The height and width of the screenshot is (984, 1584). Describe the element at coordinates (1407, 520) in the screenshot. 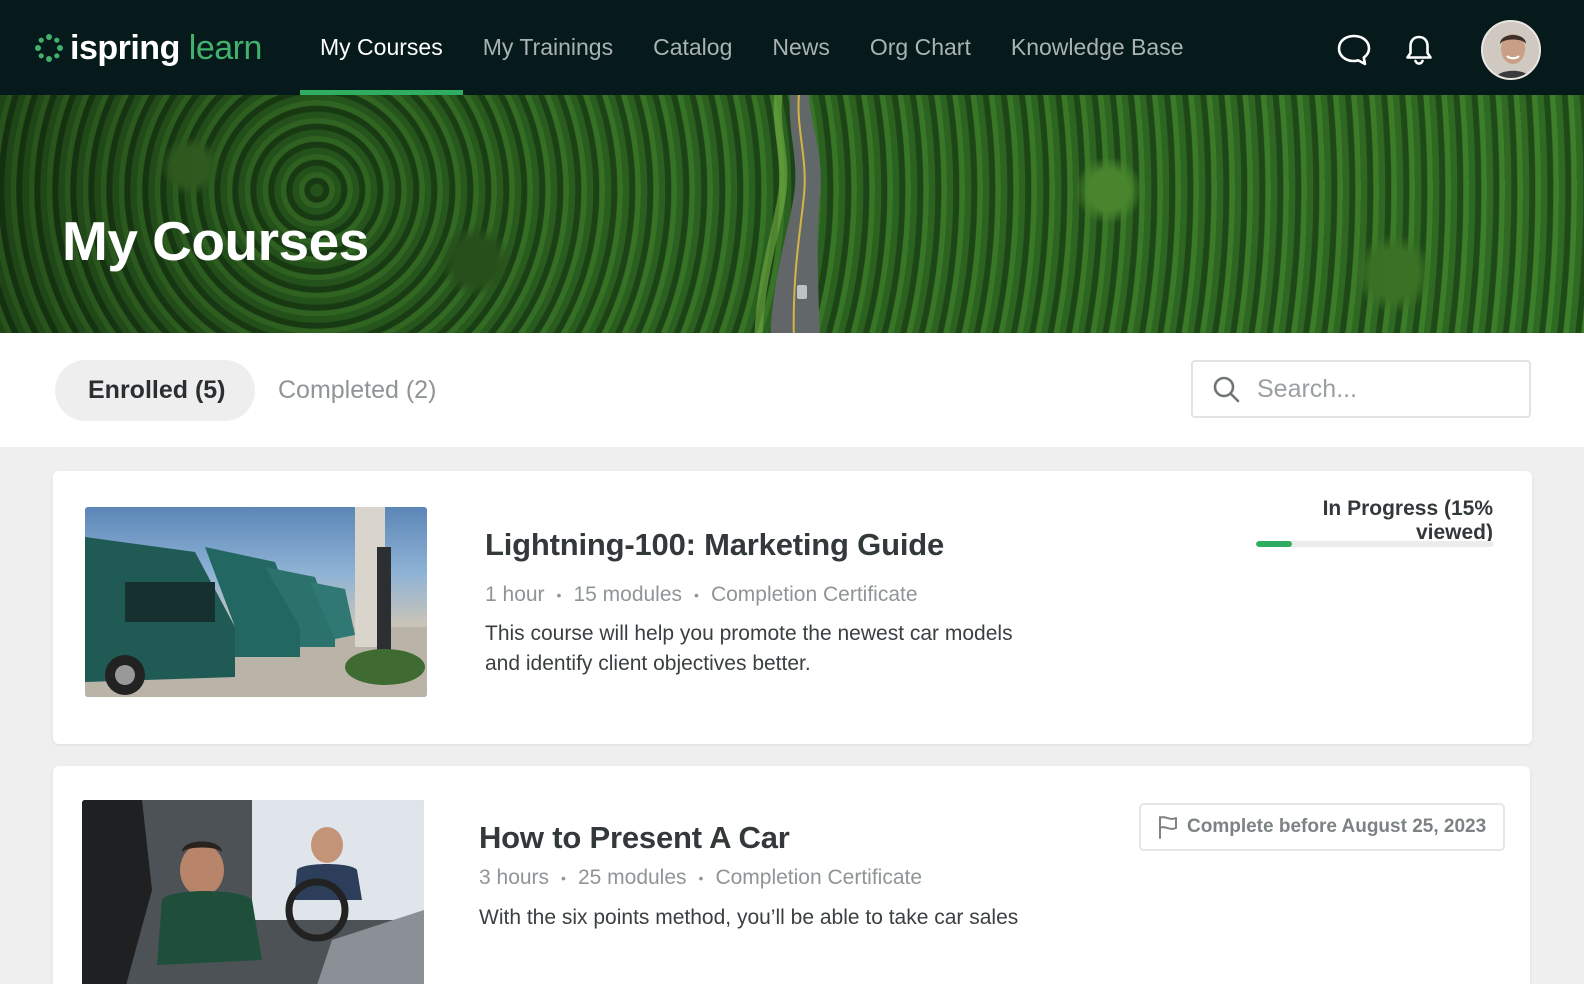

I see `course-status: In Progress (15% viewed)` at that location.